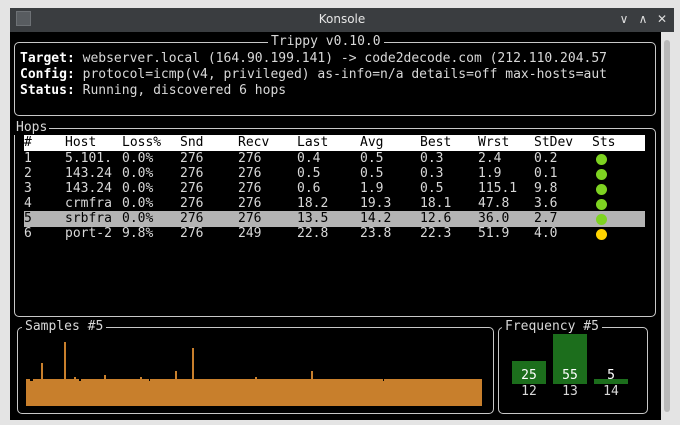 Image resolution: width=680 pixels, height=425 pixels. I want to click on hop-cell-last: 0.4, so click(309, 158).